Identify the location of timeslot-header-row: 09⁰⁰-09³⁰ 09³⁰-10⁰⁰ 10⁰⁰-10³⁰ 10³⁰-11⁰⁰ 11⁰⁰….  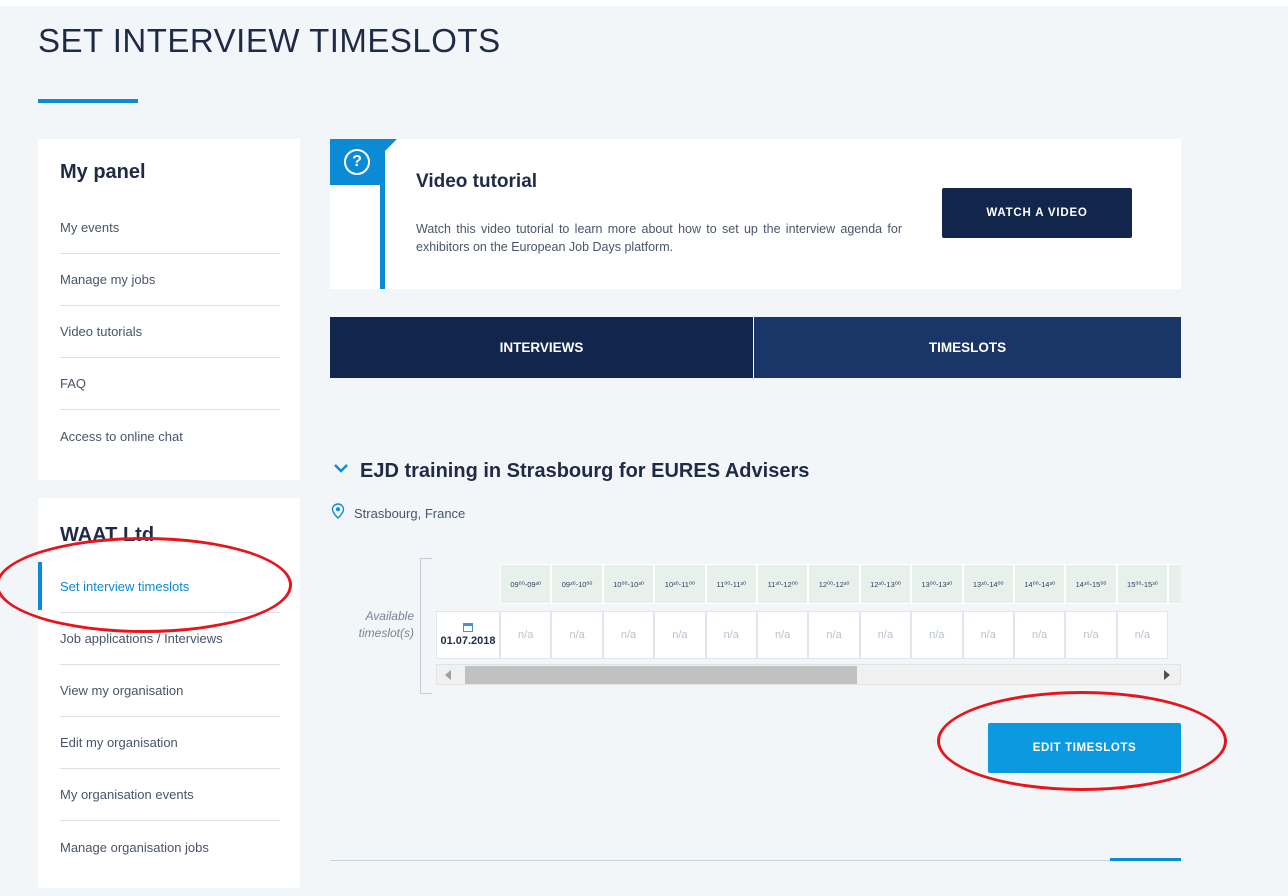
(840, 584).